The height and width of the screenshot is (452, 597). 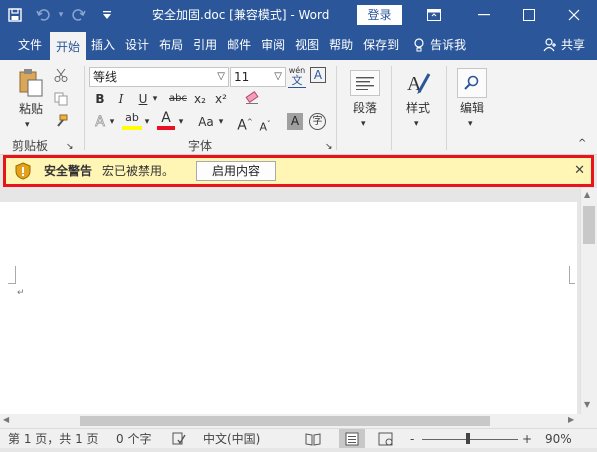 I want to click on paragraph-dropdown-icon: ▾, so click(x=363, y=124).